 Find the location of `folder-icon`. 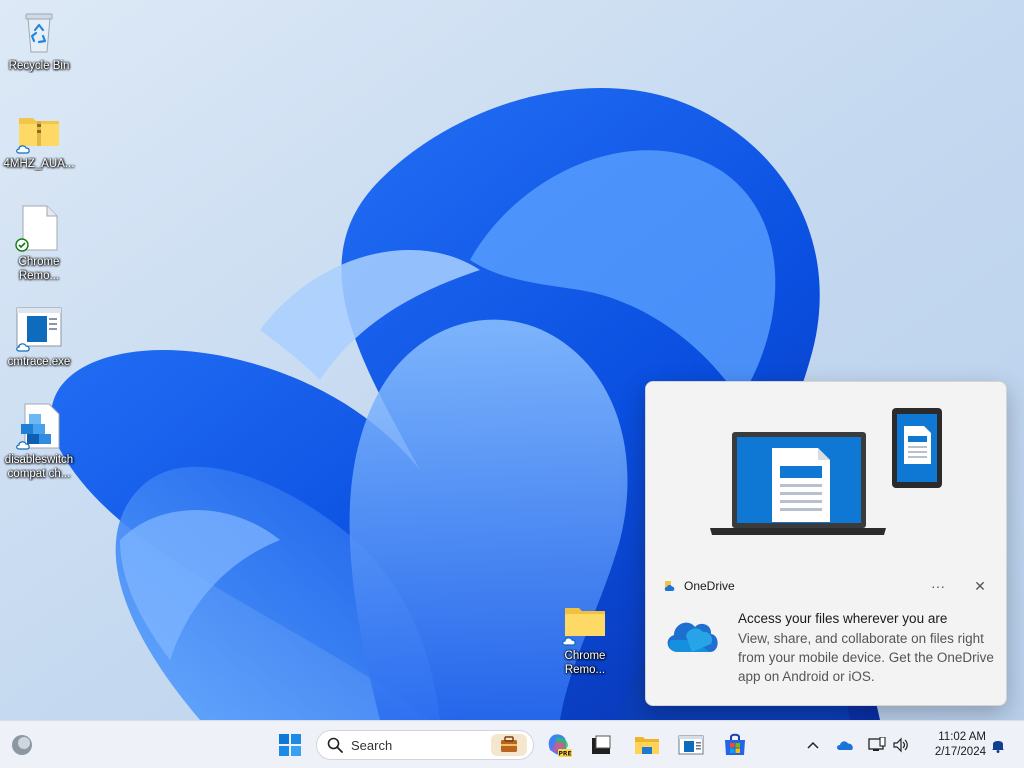

folder-icon is located at coordinates (585, 622).